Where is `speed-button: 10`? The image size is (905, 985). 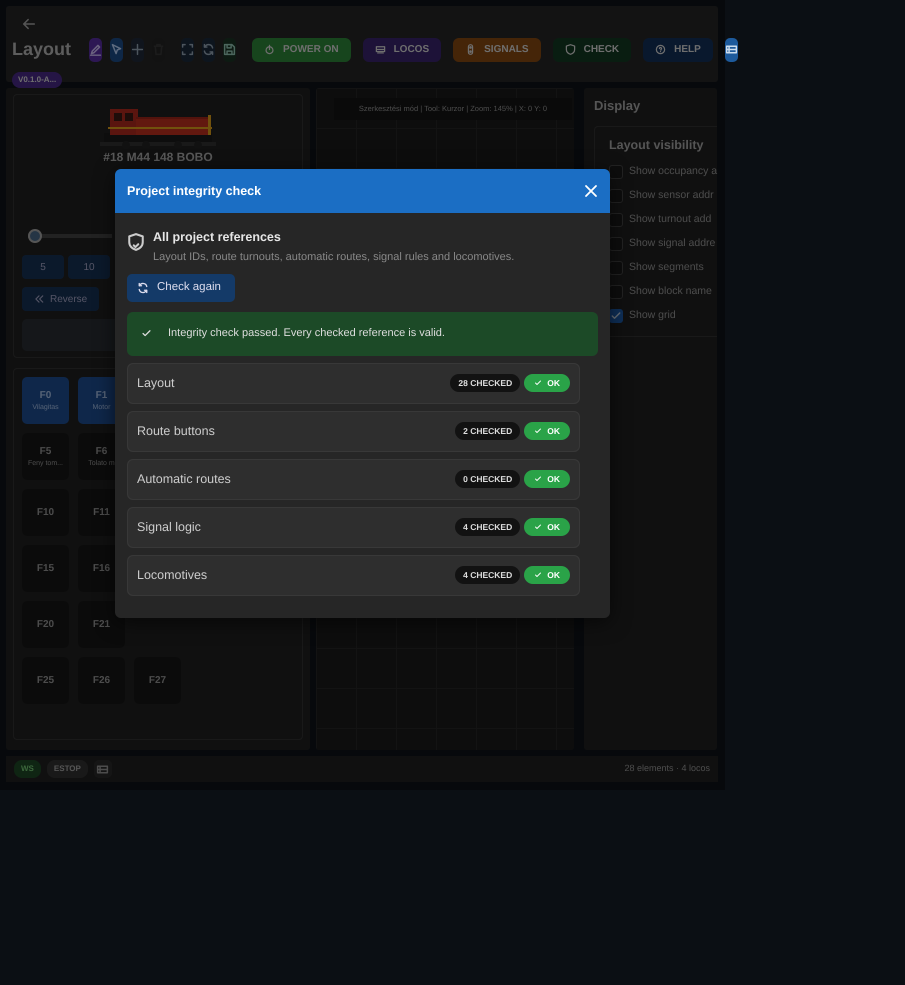 speed-button: 10 is located at coordinates (89, 267).